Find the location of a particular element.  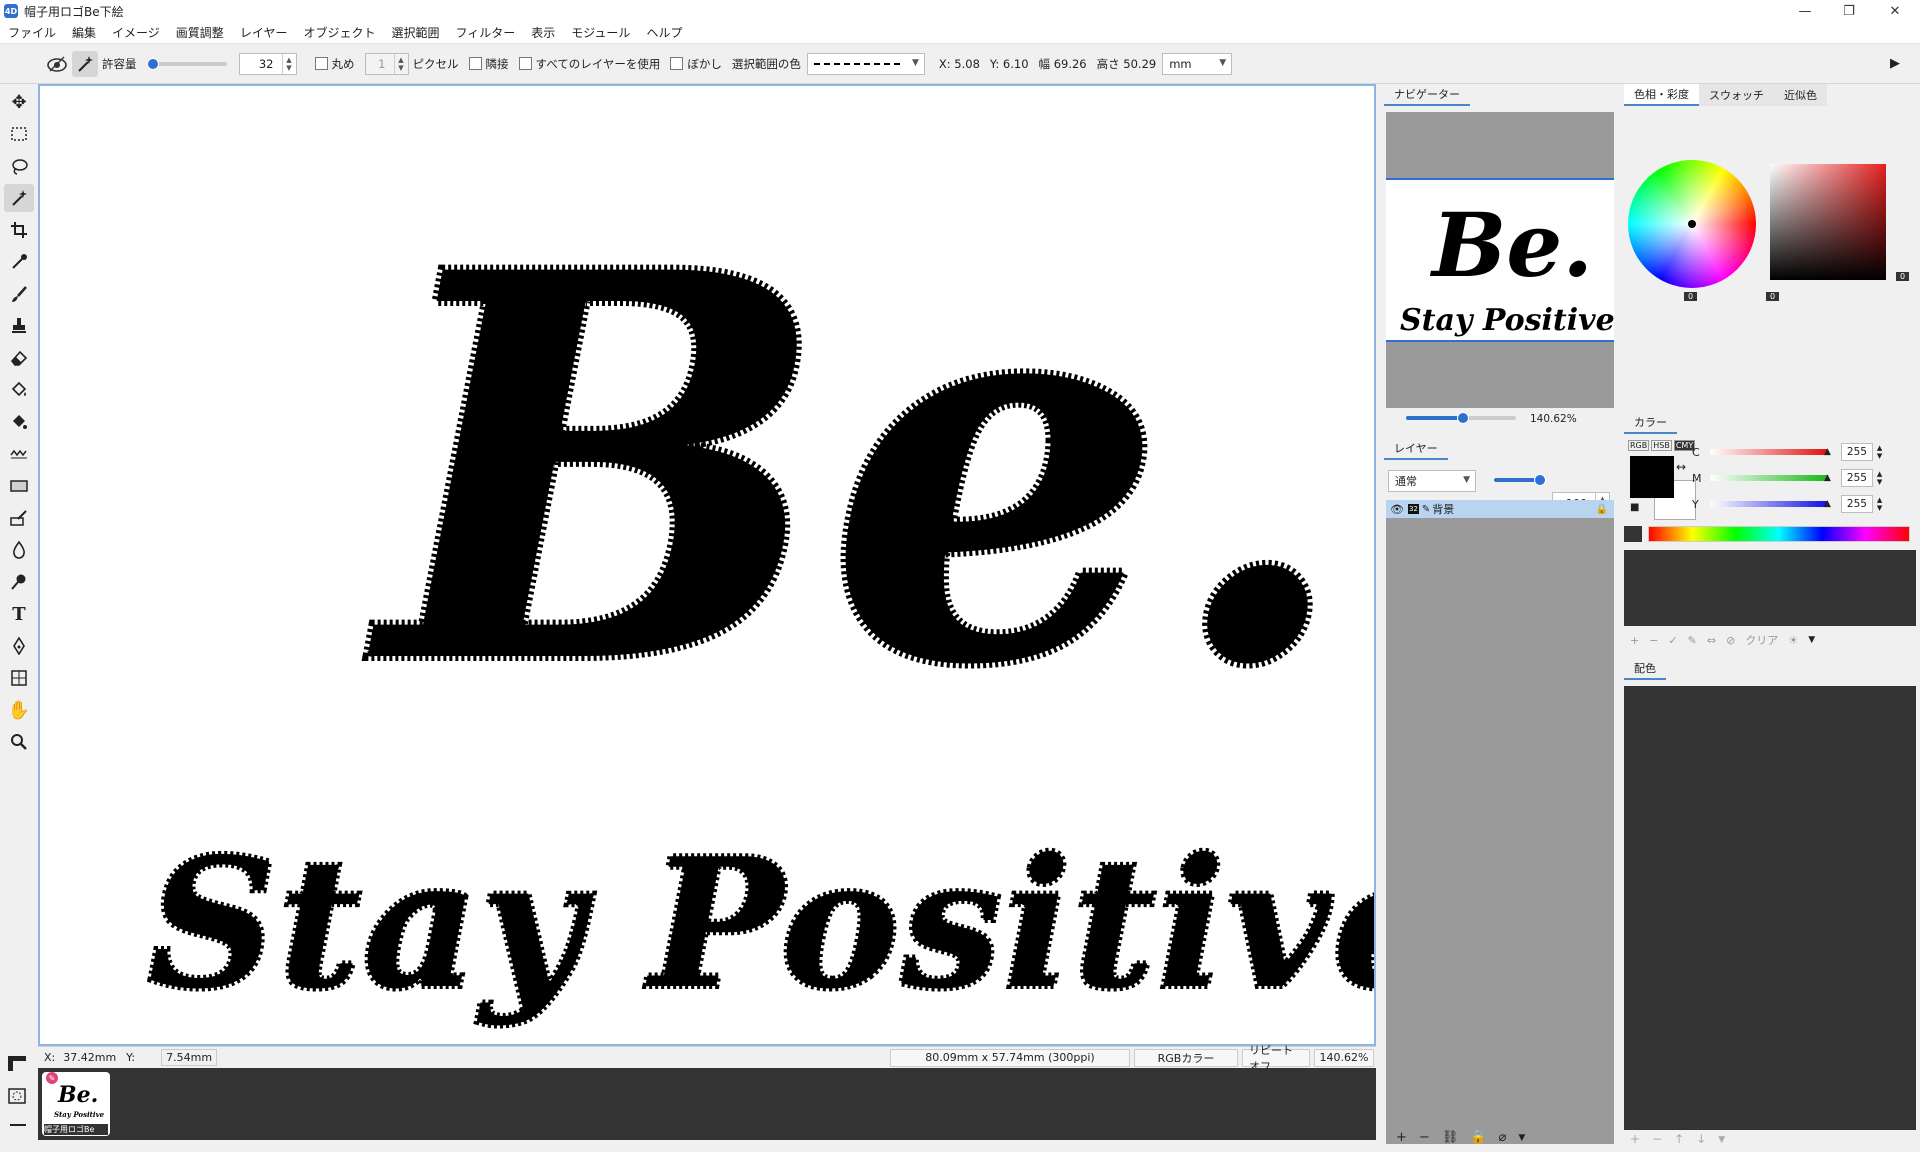

mode-hsb: HSB is located at coordinates (1661, 445).